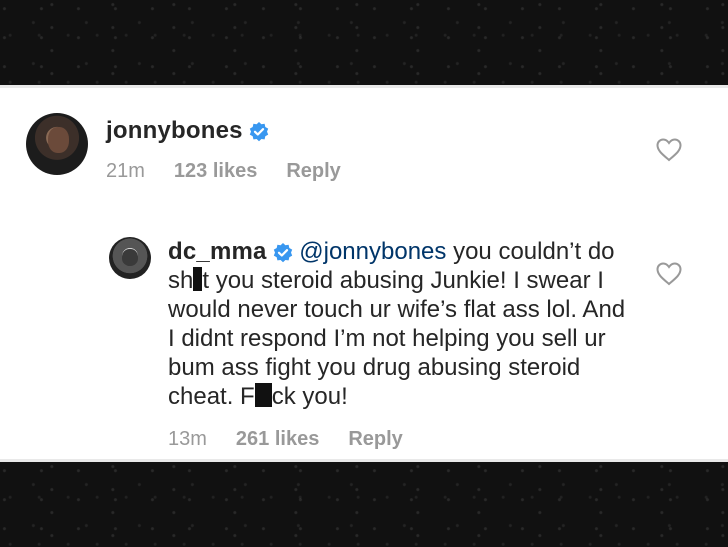 The width and height of the screenshot is (728, 547). I want to click on comment-text-part: ck you!, so click(309, 396).